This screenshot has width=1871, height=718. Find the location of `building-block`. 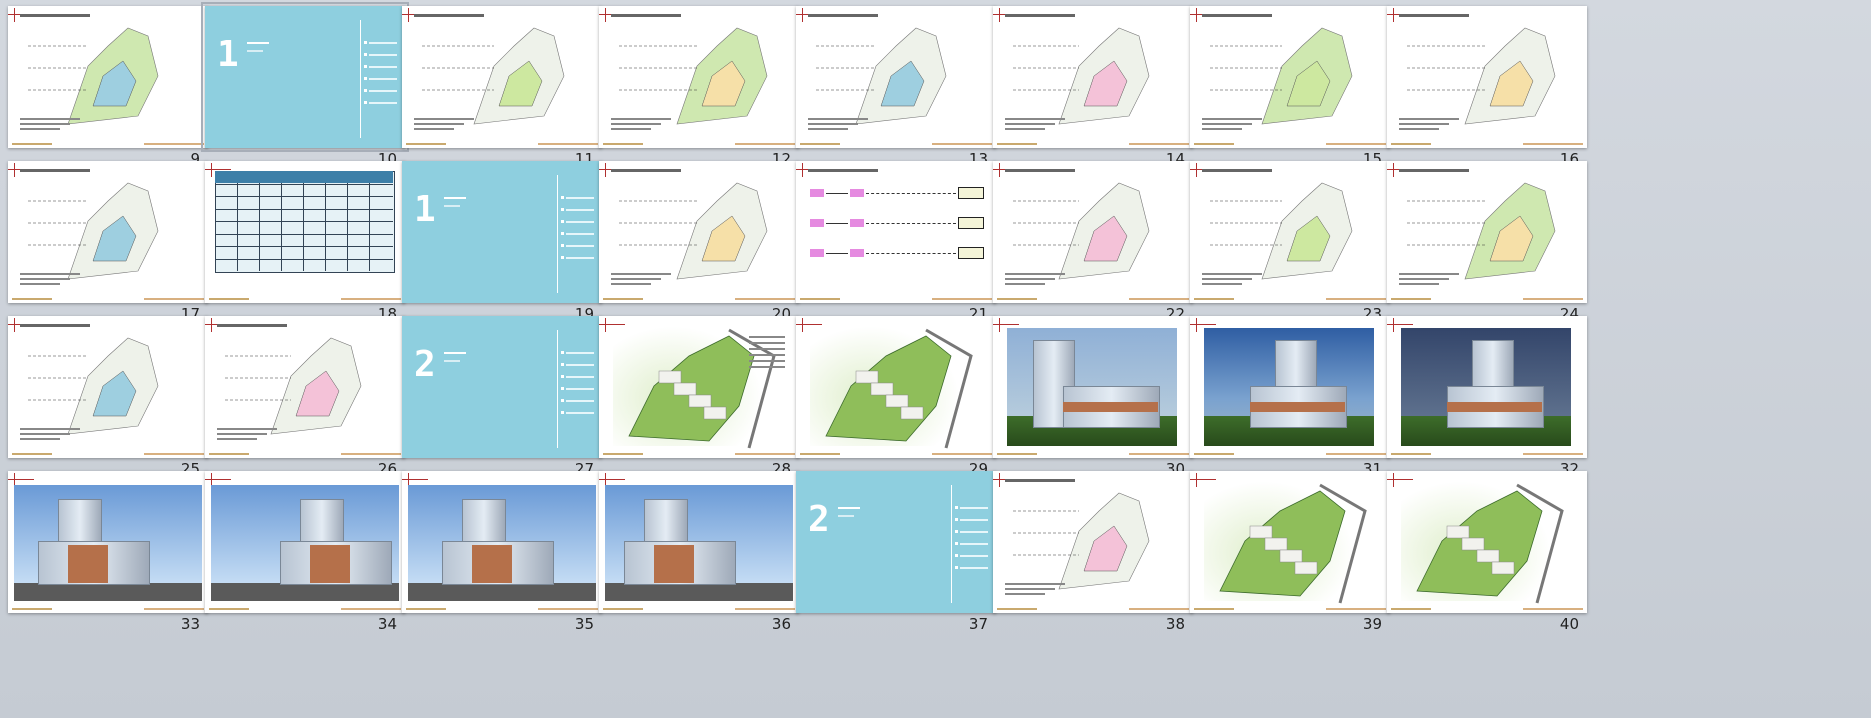

building-block is located at coordinates (1261, 532).